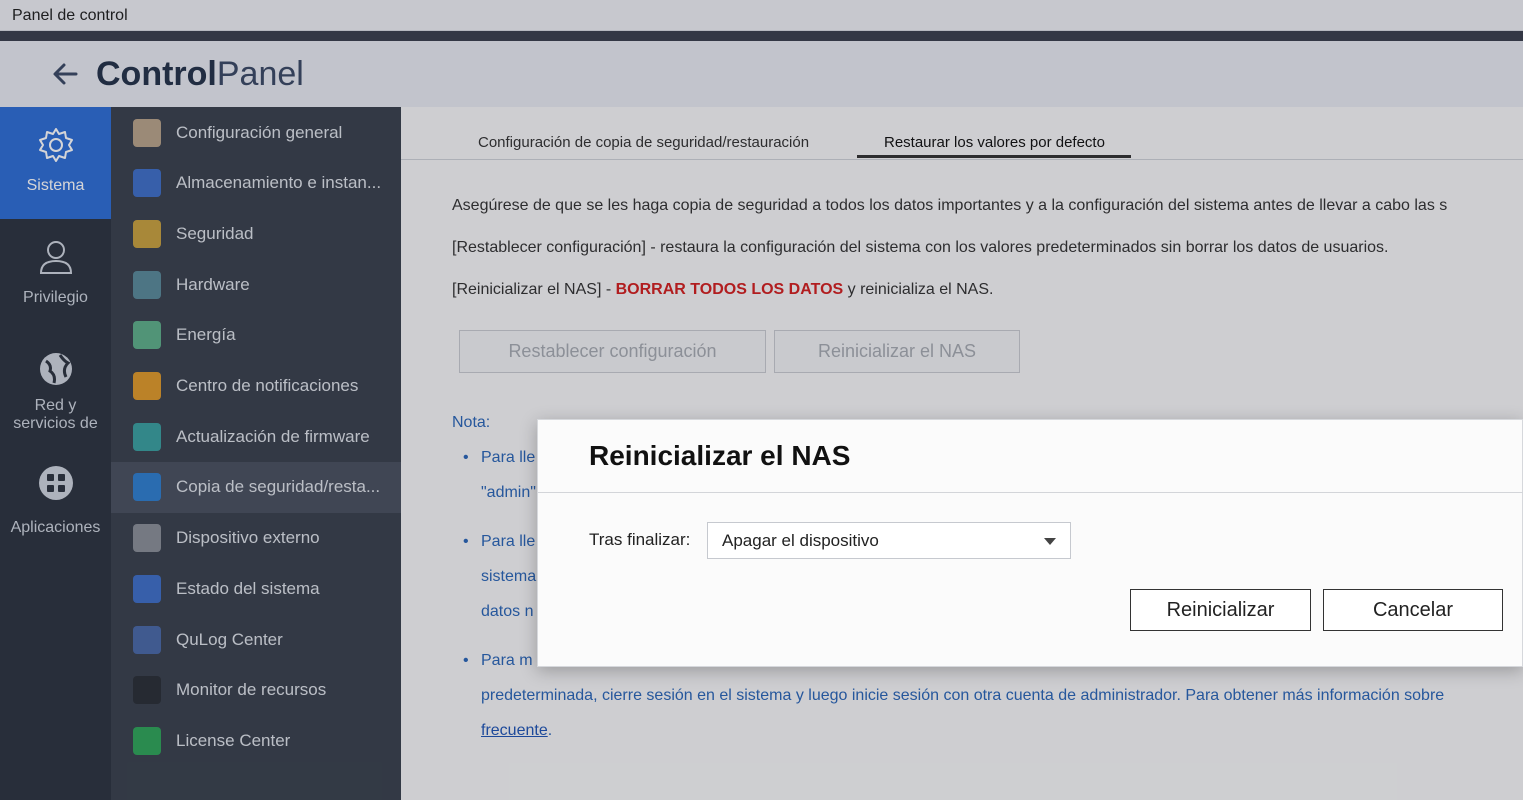 The image size is (1523, 800). What do you see at coordinates (640, 539) in the screenshot?
I see `after-finish-label: Tras finalizar:` at bounding box center [640, 539].